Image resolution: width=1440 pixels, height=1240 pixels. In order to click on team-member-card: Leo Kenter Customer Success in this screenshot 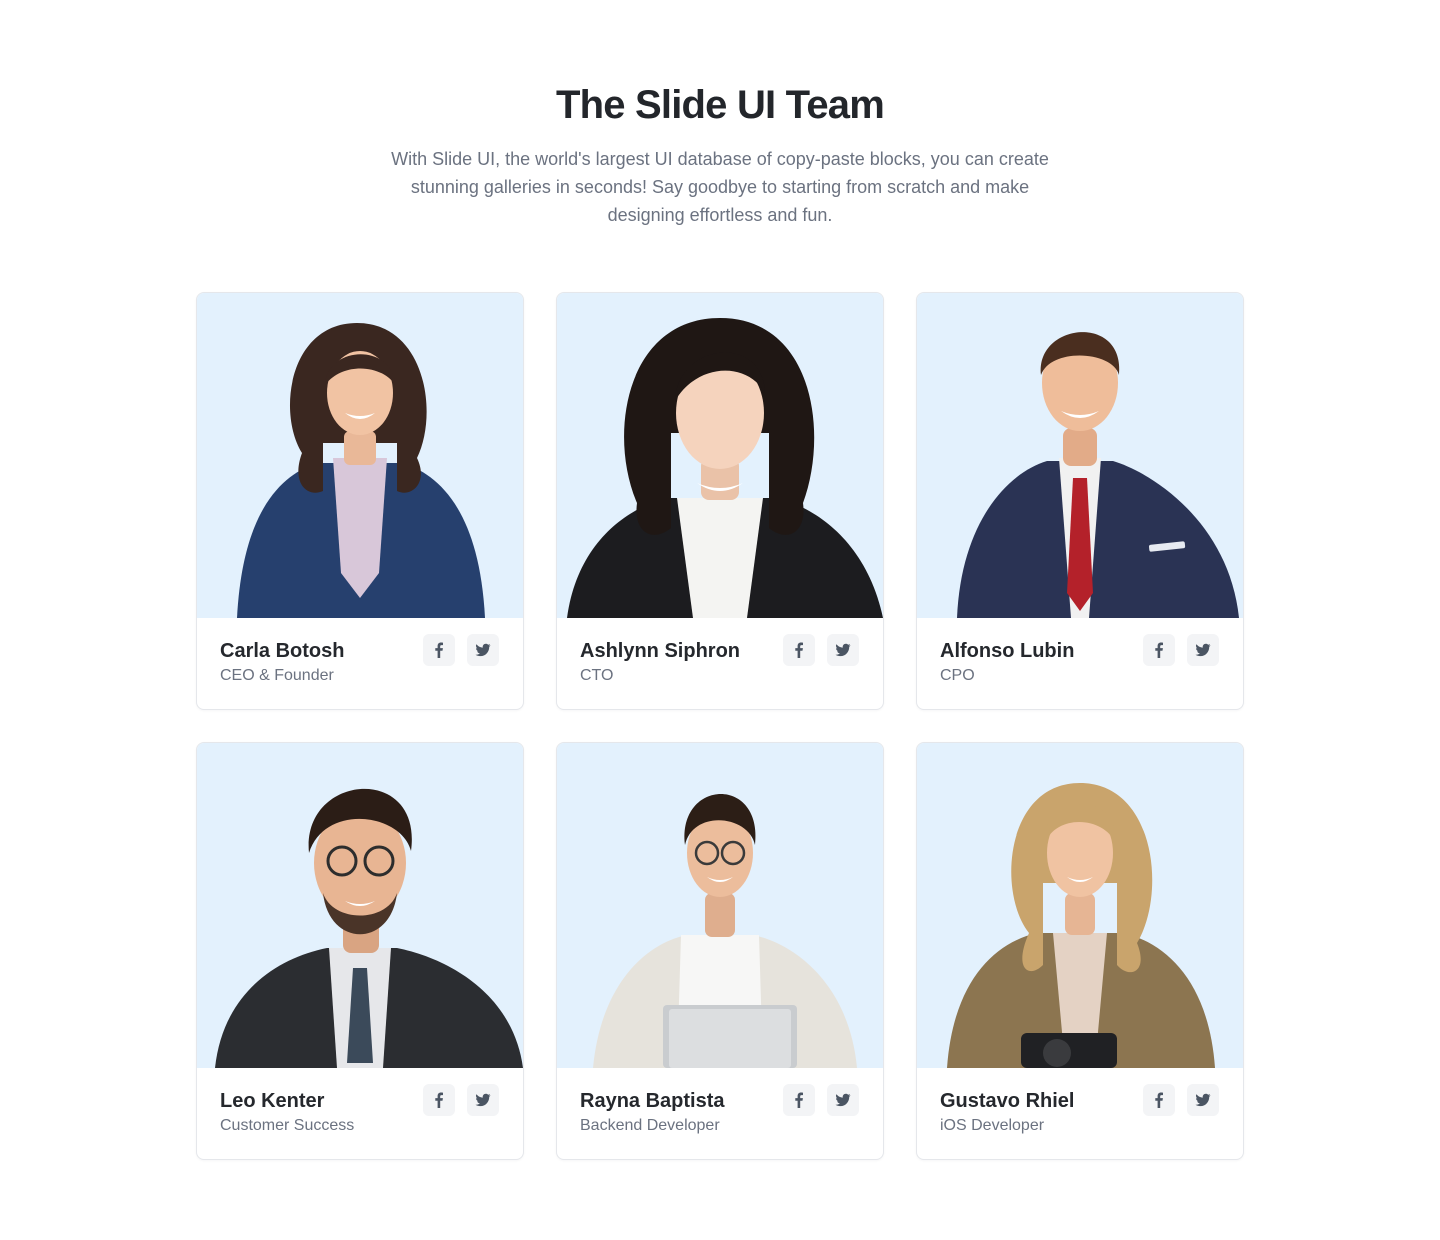, I will do `click(360, 951)`.